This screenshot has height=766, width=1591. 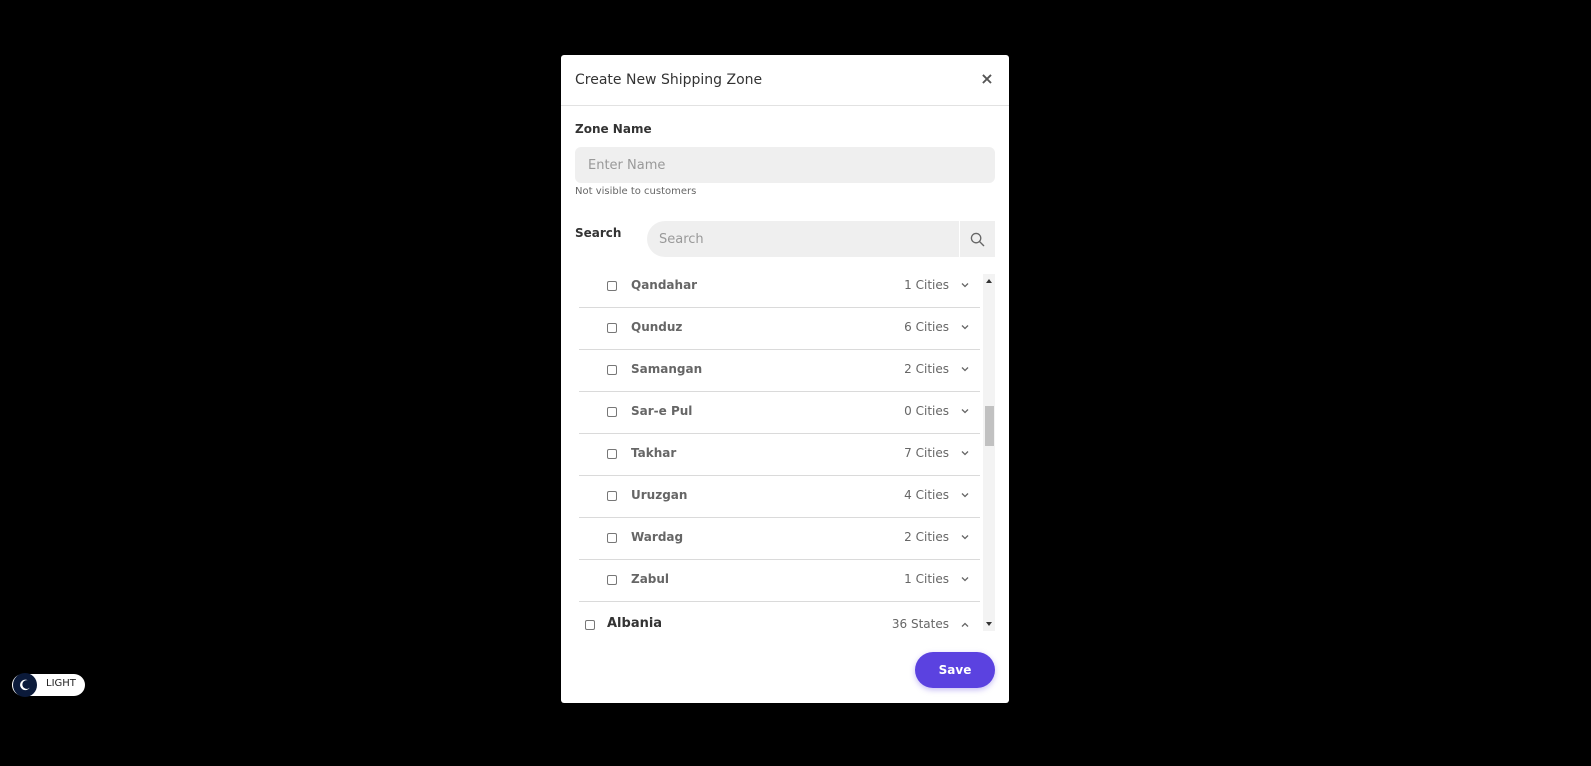 I want to click on state-row: Qandahar 1 Cities, so click(x=779, y=291).